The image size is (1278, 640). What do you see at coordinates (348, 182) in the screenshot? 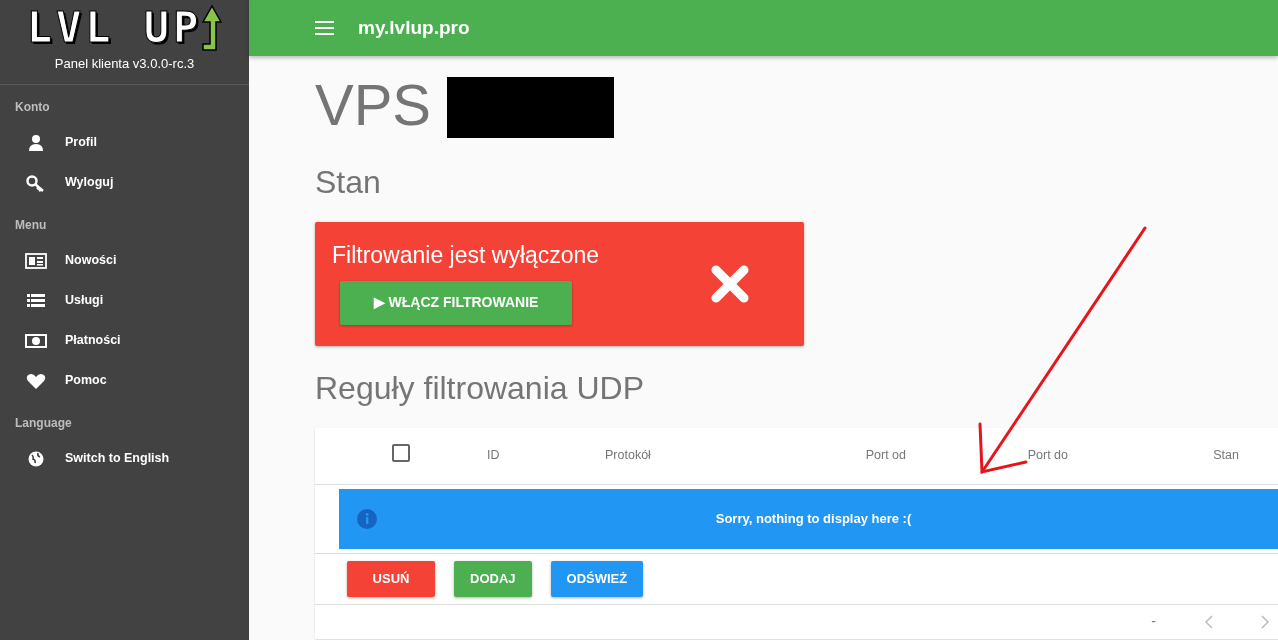
I see `section-heading: Stan` at bounding box center [348, 182].